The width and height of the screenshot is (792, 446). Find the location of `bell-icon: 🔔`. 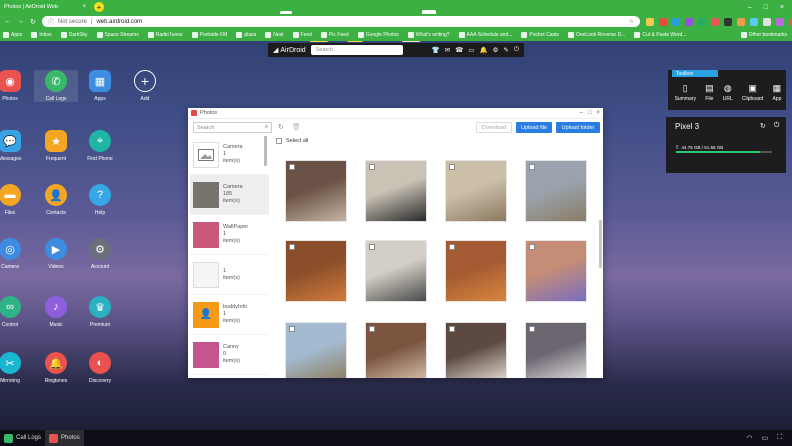

bell-icon: 🔔 is located at coordinates (483, 50).